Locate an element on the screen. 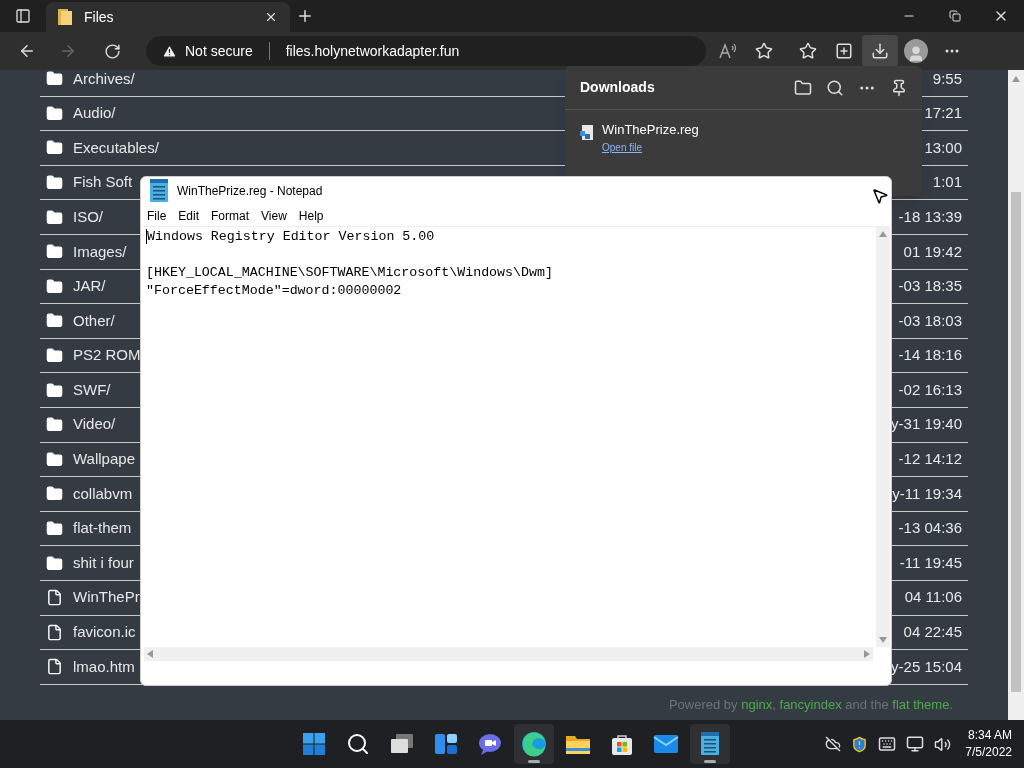 Image resolution: width=1024 pixels, height=768 pixels. date-cell-text: y-31 19:40 is located at coordinates (927, 424).